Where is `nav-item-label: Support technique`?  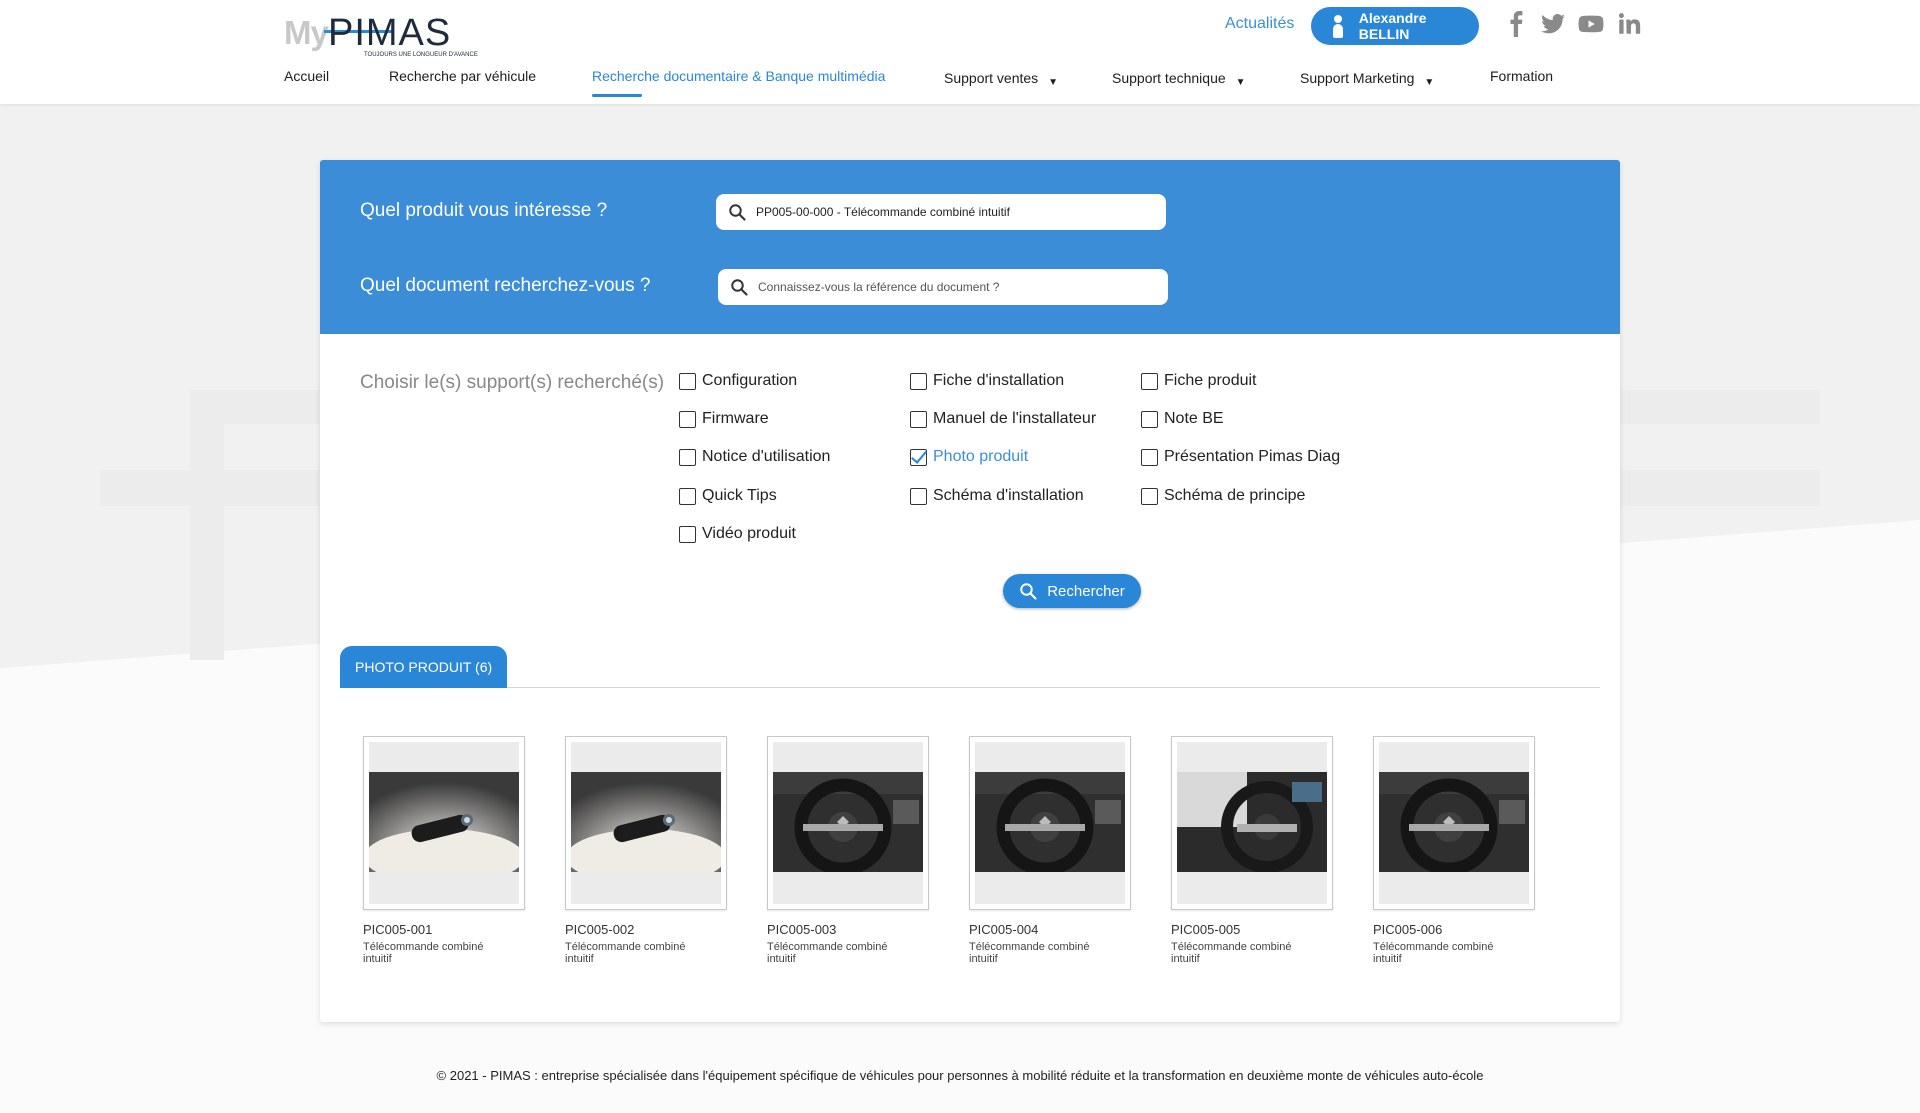
nav-item-label: Support technique is located at coordinates (1169, 78).